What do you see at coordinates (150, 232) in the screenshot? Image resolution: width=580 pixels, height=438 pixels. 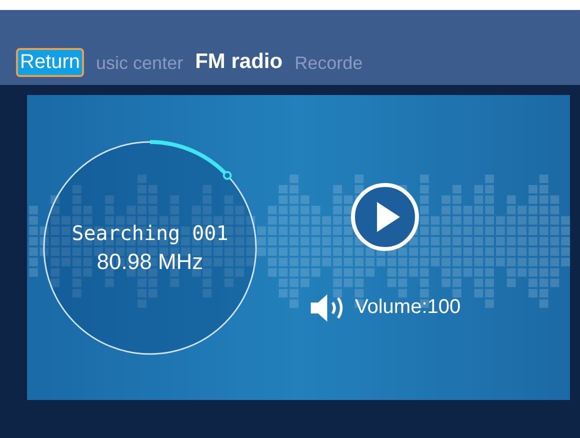 I see `search-status: Searching 001` at bounding box center [150, 232].